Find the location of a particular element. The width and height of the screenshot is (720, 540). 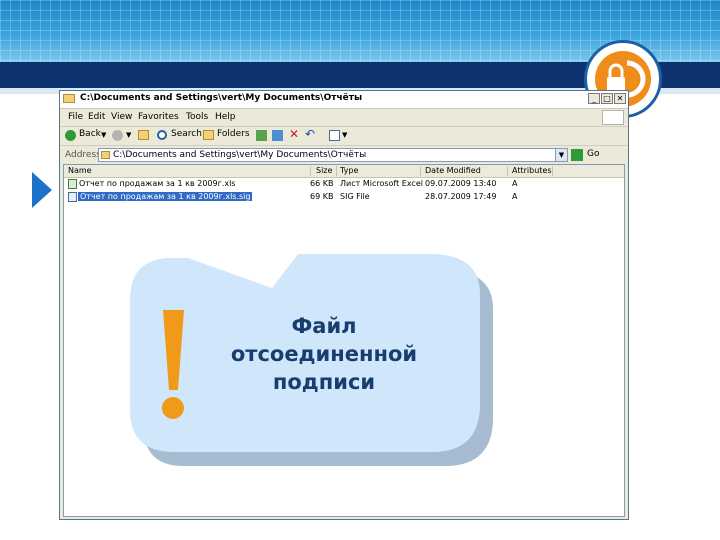

callout-text: Файл отсоединенной подписи is located at coordinates (324, 354).